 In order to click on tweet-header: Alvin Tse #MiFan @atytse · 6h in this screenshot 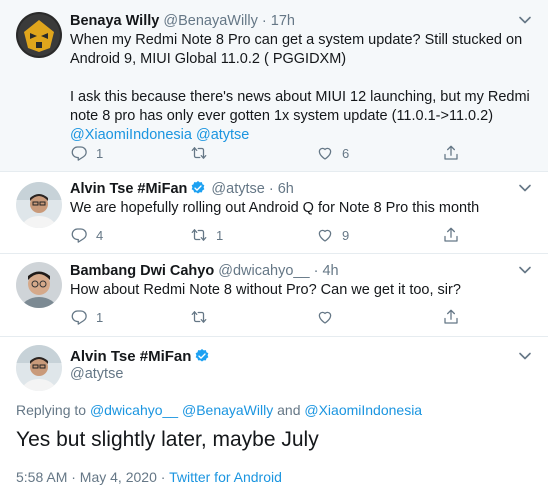, I will do `click(182, 189)`.